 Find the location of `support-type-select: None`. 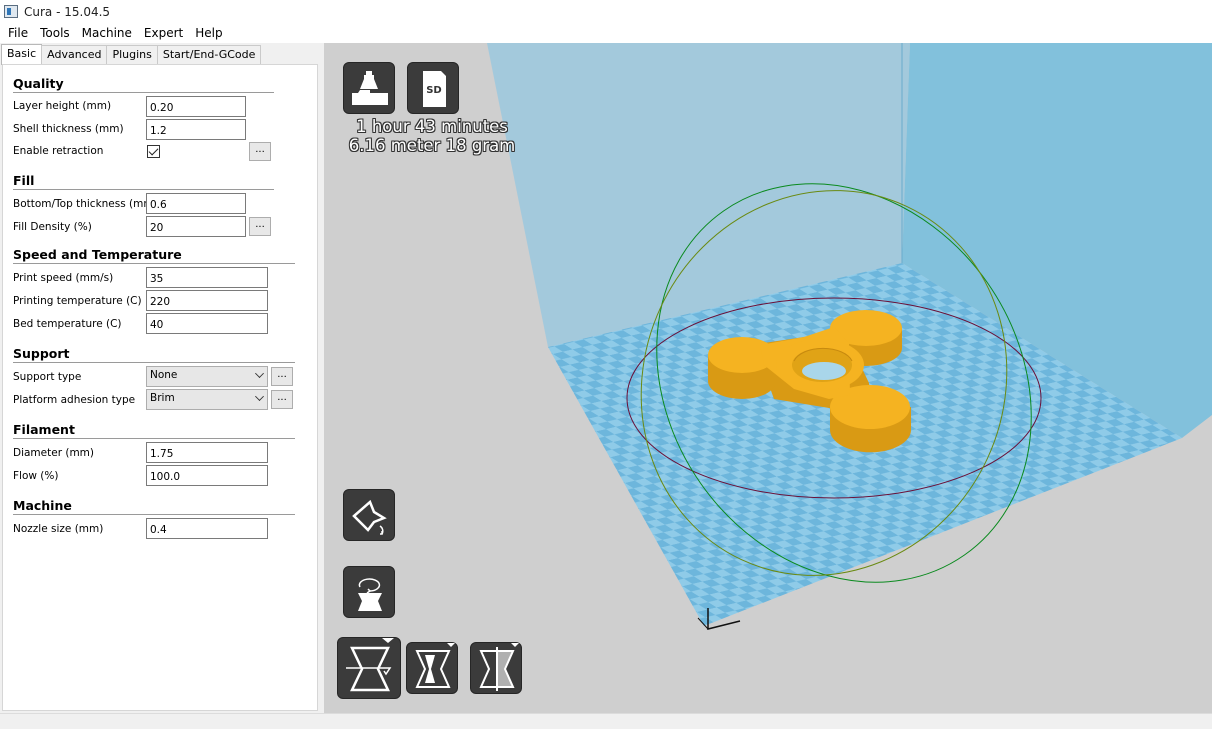

support-type-select: None is located at coordinates (207, 376).